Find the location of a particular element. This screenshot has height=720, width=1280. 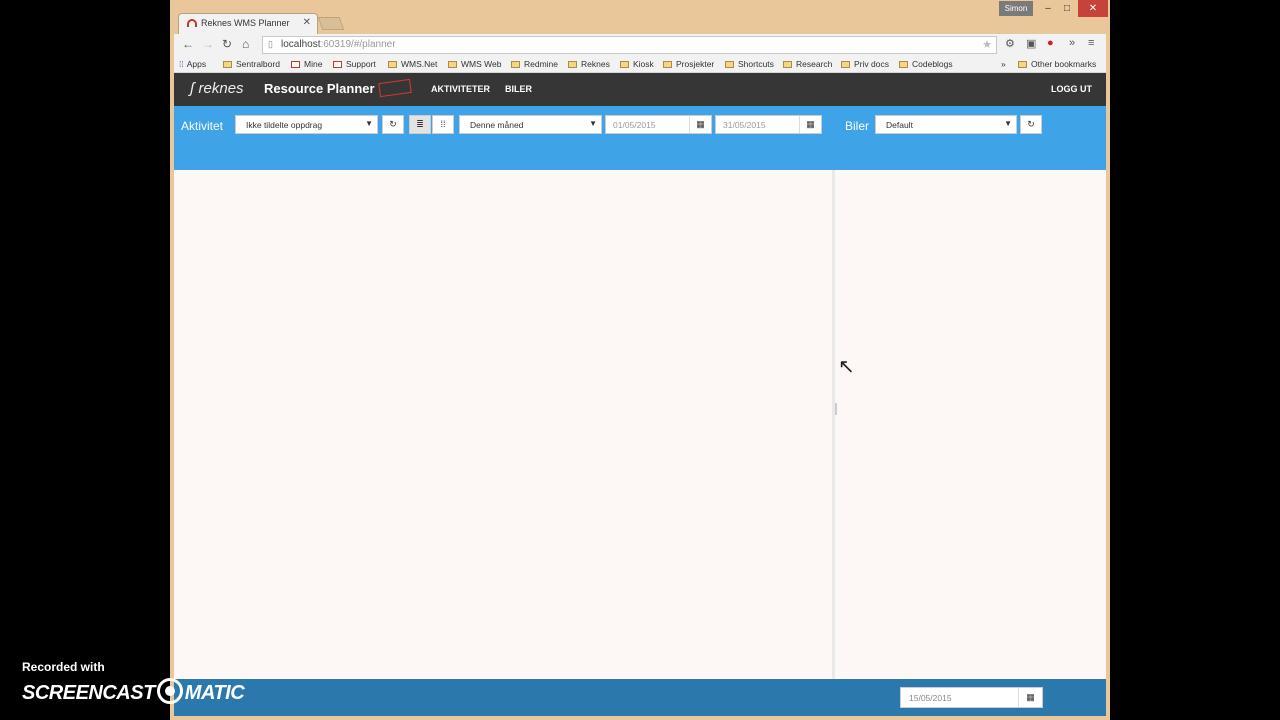

footer-bar: 15/05/2015 ▦ is located at coordinates (640, 697).